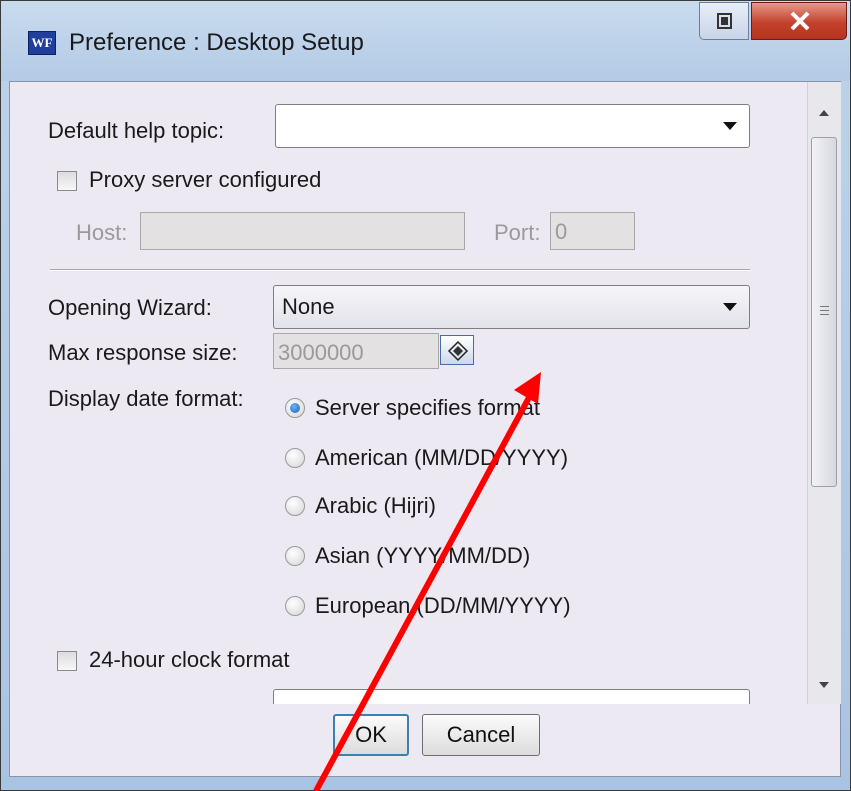 The width and height of the screenshot is (851, 791). What do you see at coordinates (511, 696) in the screenshot?
I see `partial-dropdown` at bounding box center [511, 696].